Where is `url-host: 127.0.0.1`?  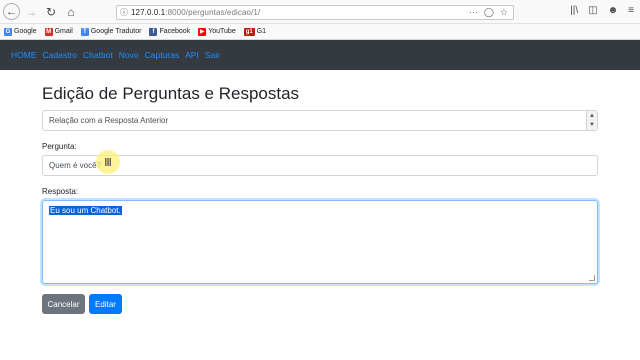
url-host: 127.0.0.1 is located at coordinates (148, 12).